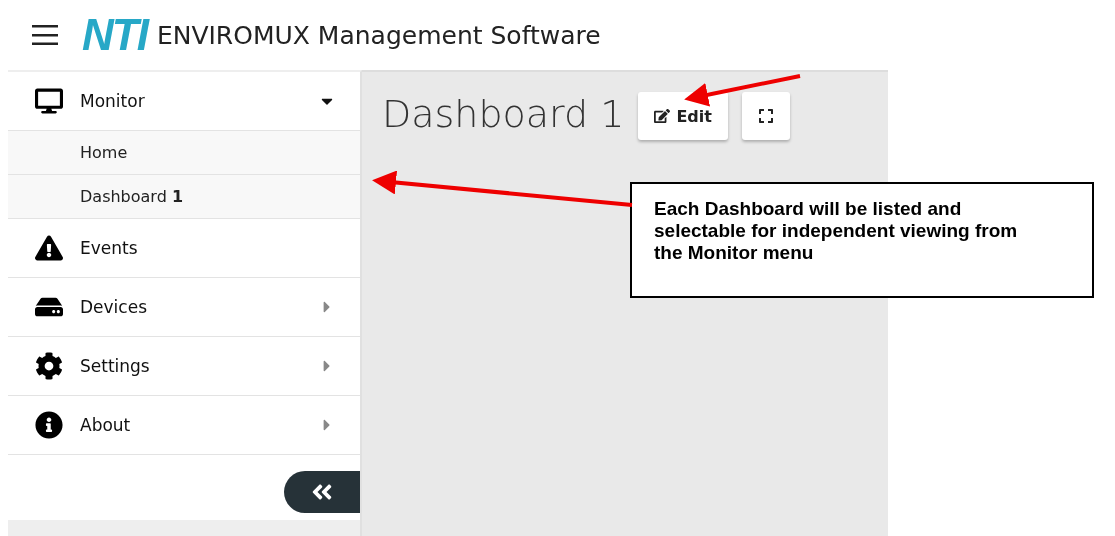 The width and height of the screenshot is (1115, 536). What do you see at coordinates (114, 35) in the screenshot?
I see `logo: NTI` at bounding box center [114, 35].